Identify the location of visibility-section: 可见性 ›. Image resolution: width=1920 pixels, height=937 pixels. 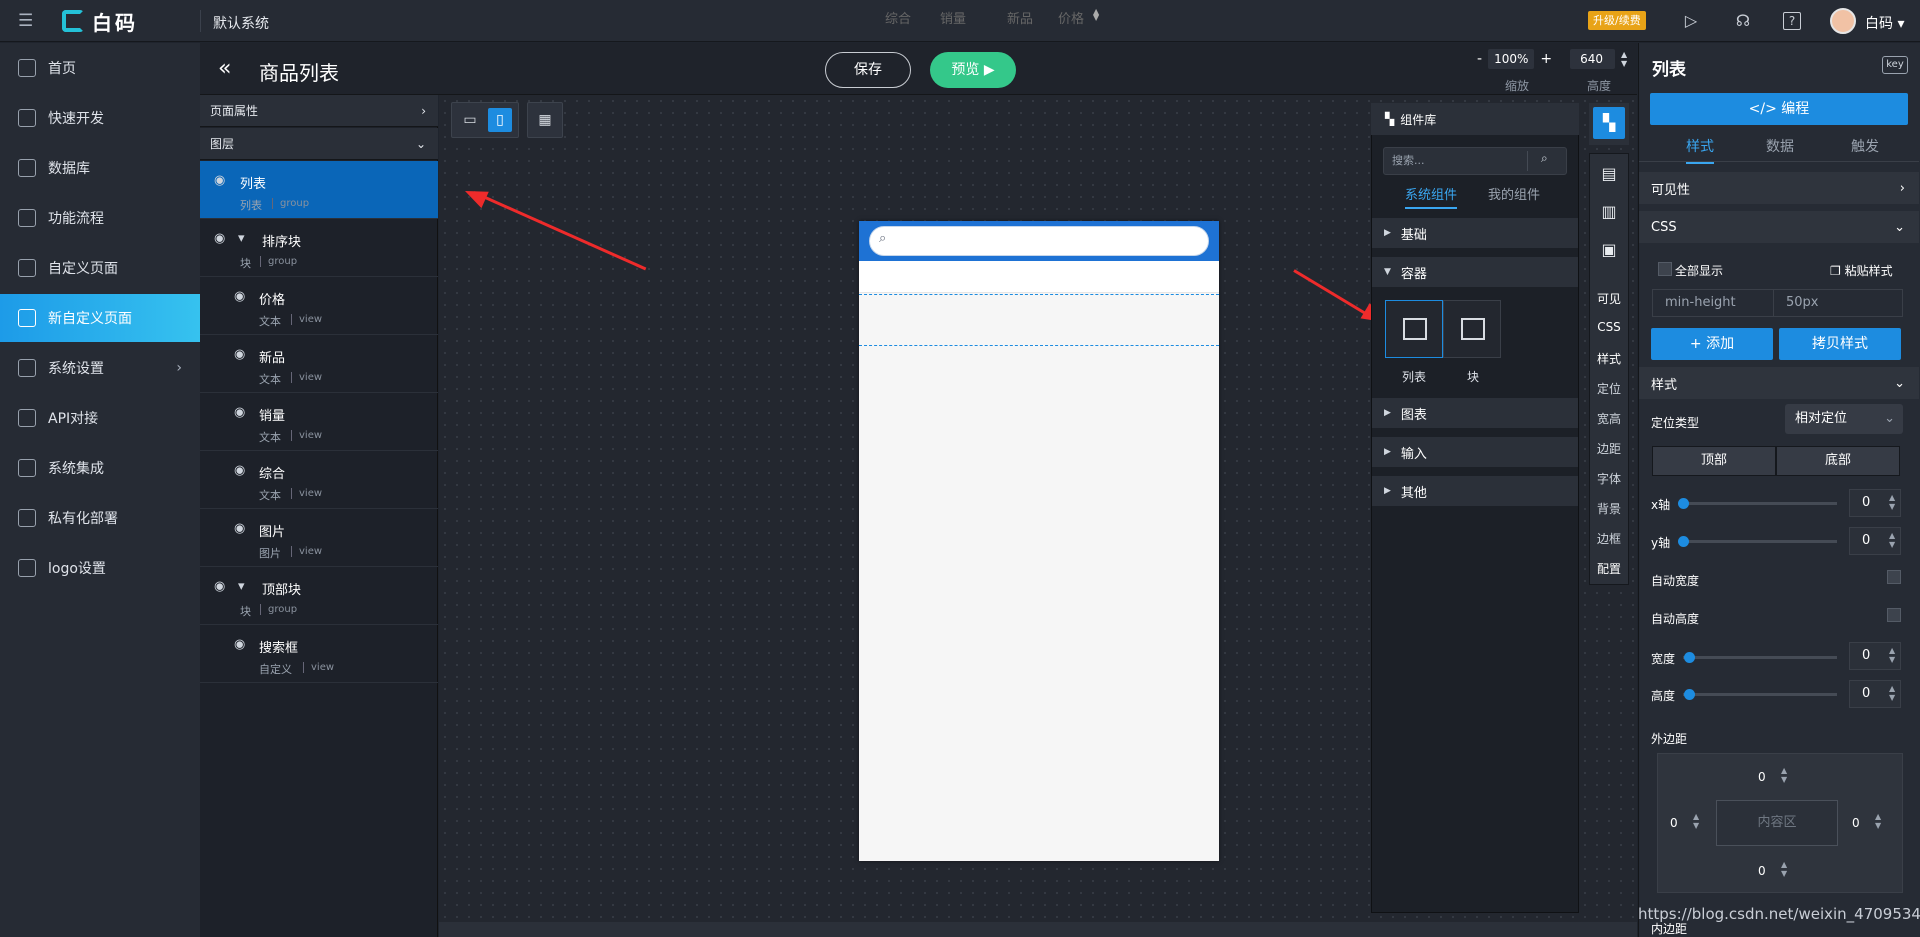
(1779, 188).